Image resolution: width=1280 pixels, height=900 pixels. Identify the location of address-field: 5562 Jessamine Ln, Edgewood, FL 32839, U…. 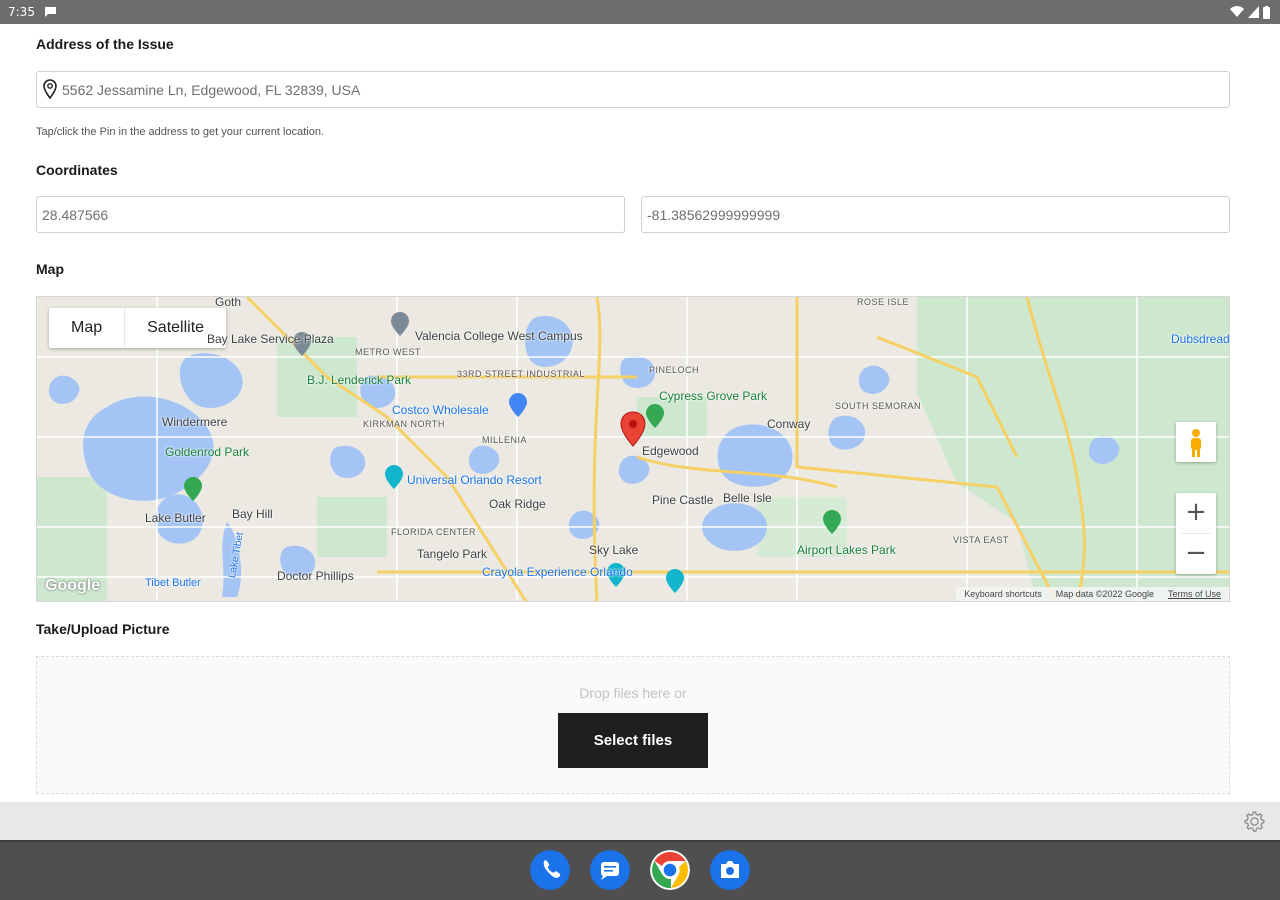
(633, 89).